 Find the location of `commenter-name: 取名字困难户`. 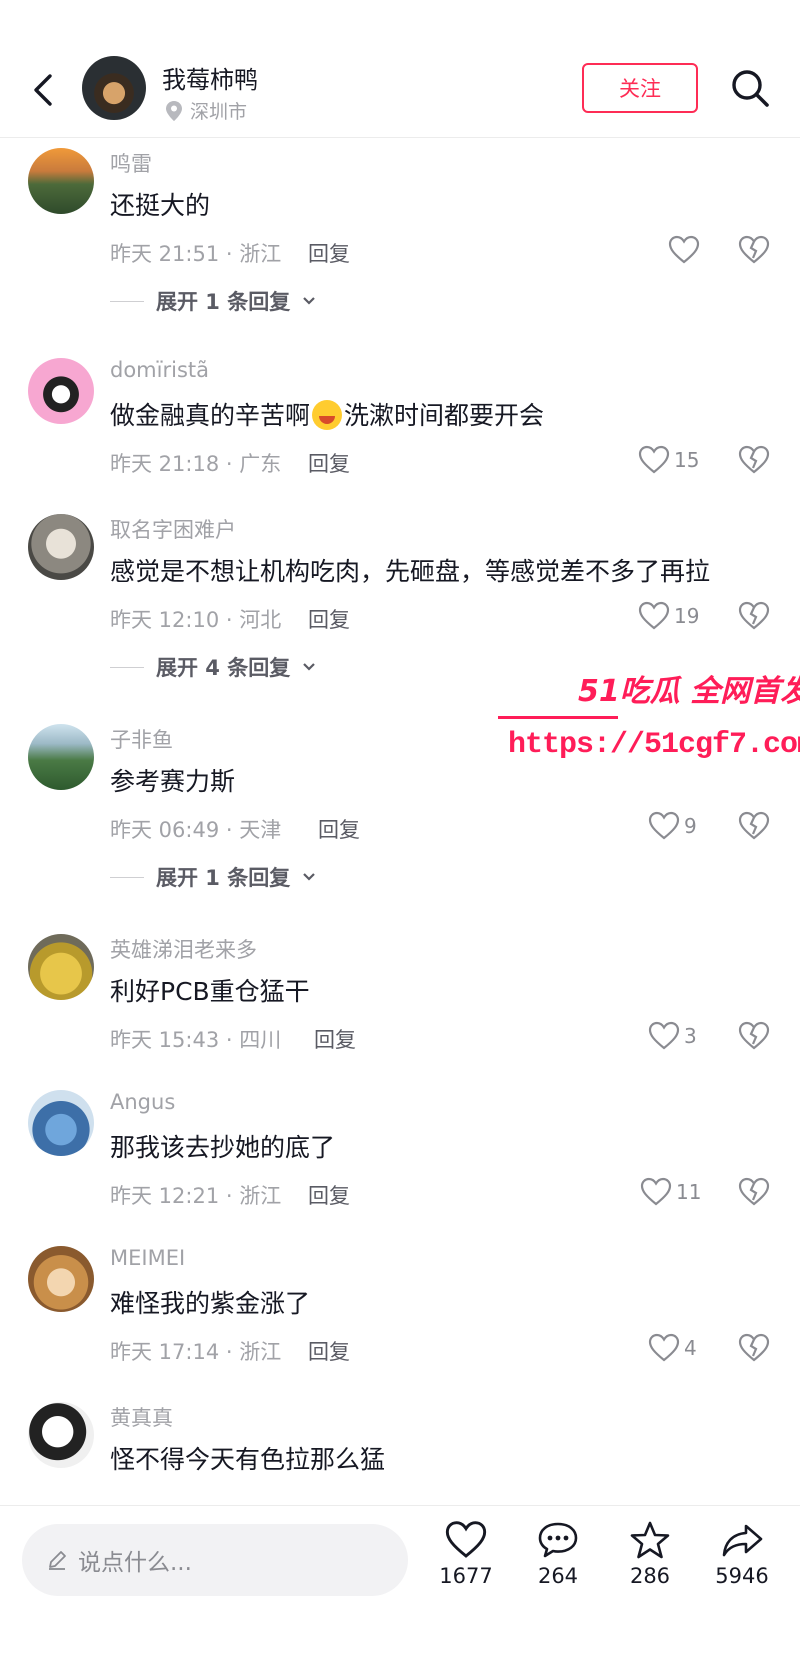

commenter-name: 取名字困难户 is located at coordinates (173, 529).